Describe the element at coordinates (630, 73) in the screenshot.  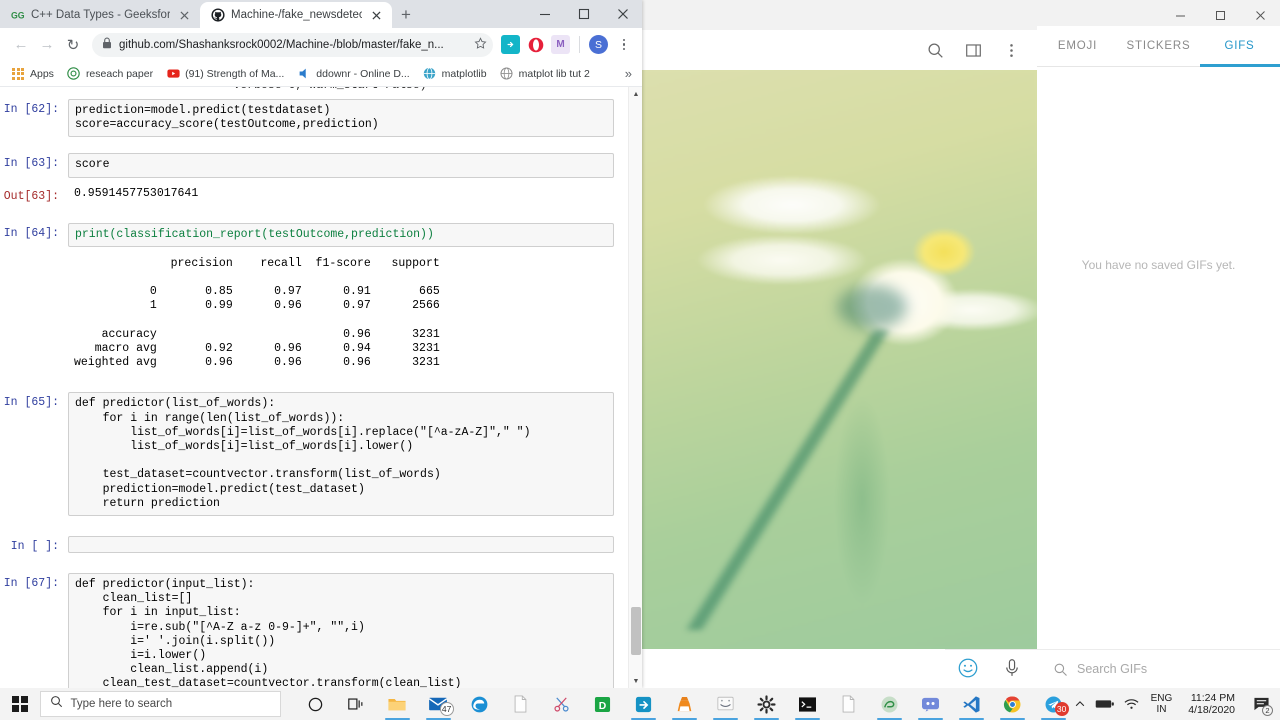
I see `bookmarks-overflow-button: »` at that location.